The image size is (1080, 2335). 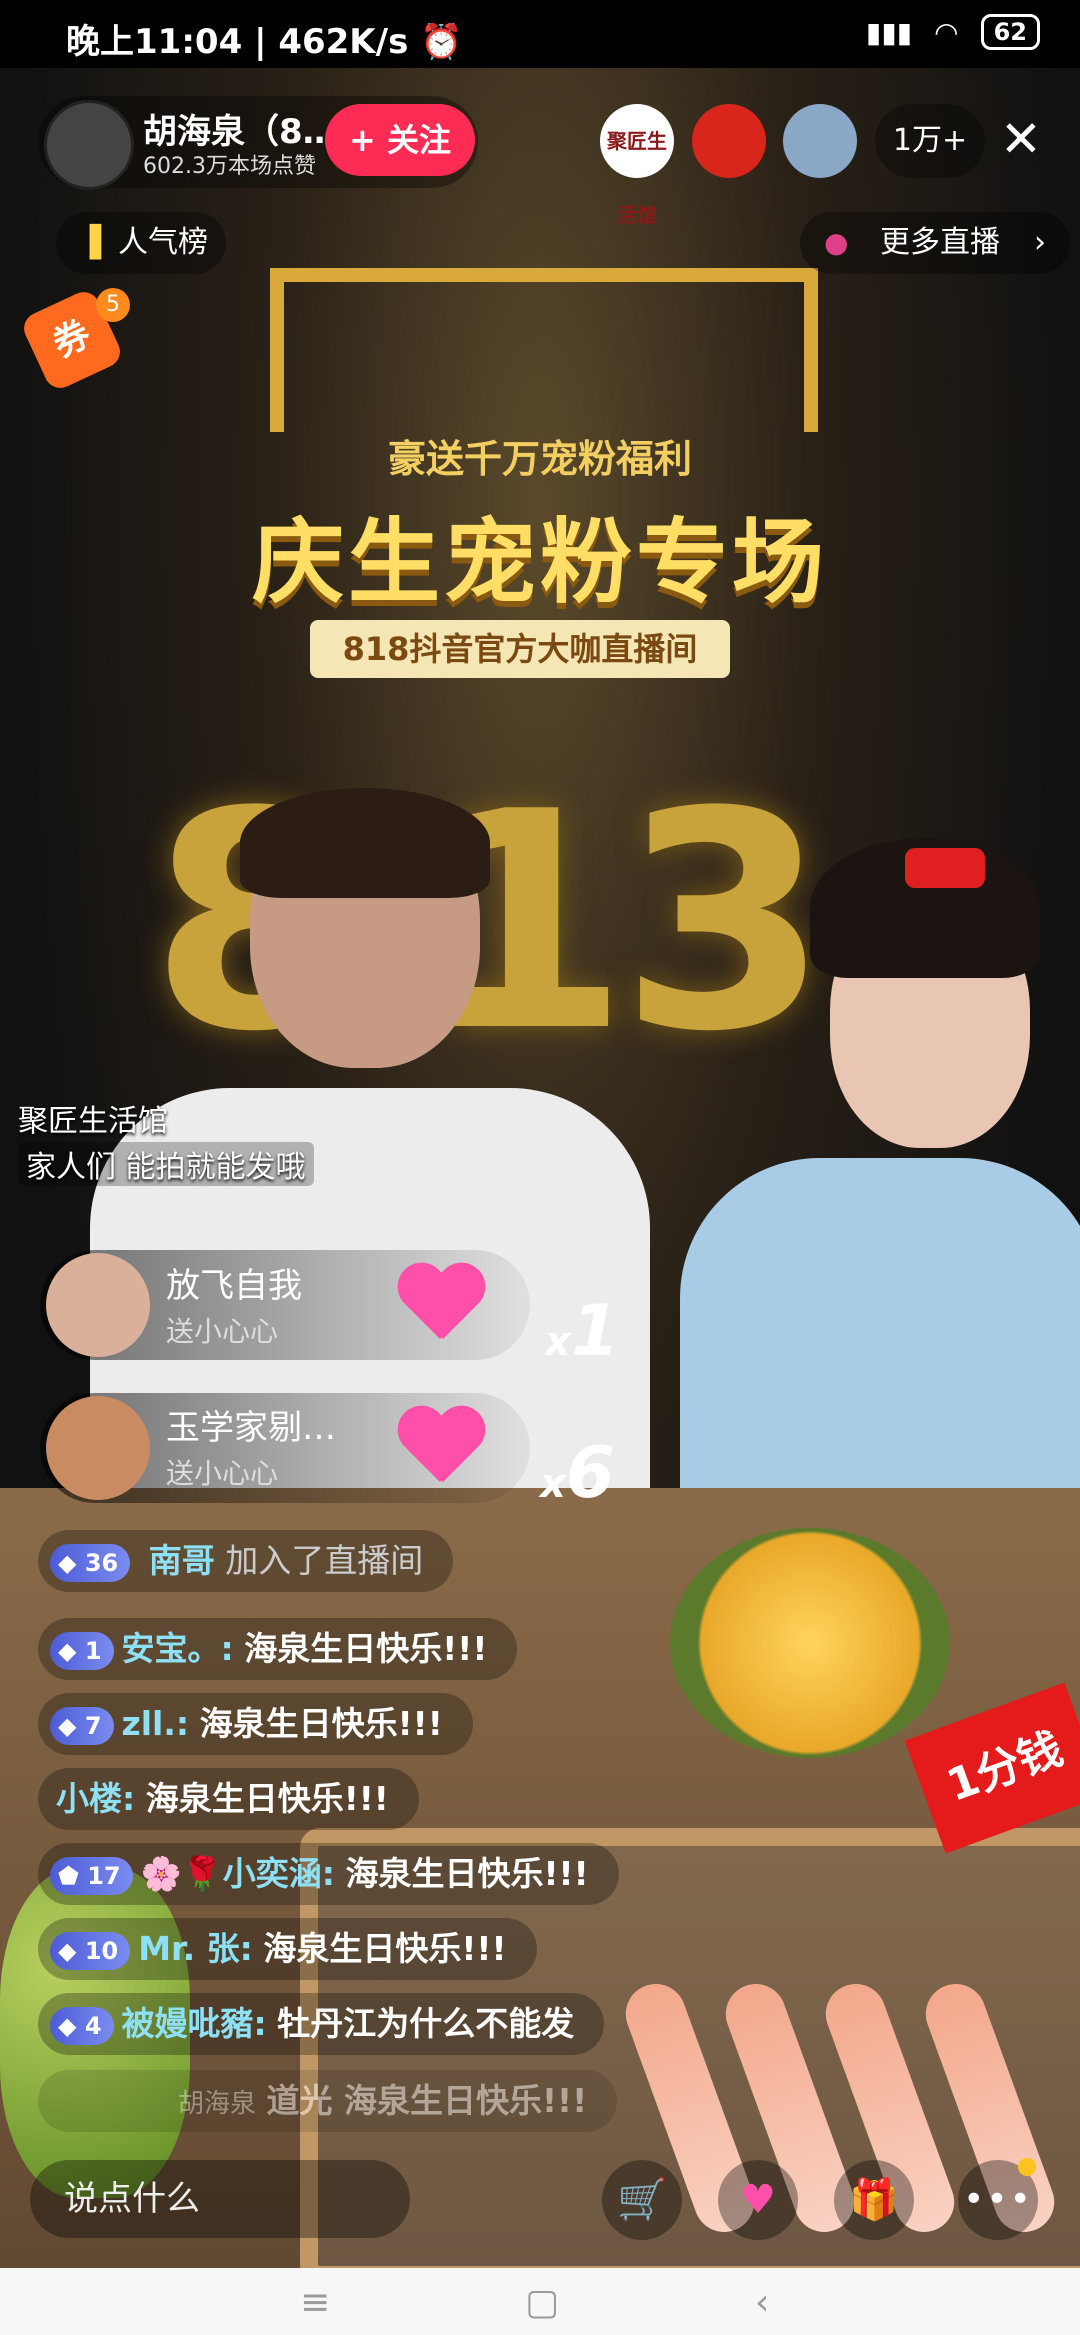 What do you see at coordinates (946, 32) in the screenshot?
I see `wifi-icon: ◠` at bounding box center [946, 32].